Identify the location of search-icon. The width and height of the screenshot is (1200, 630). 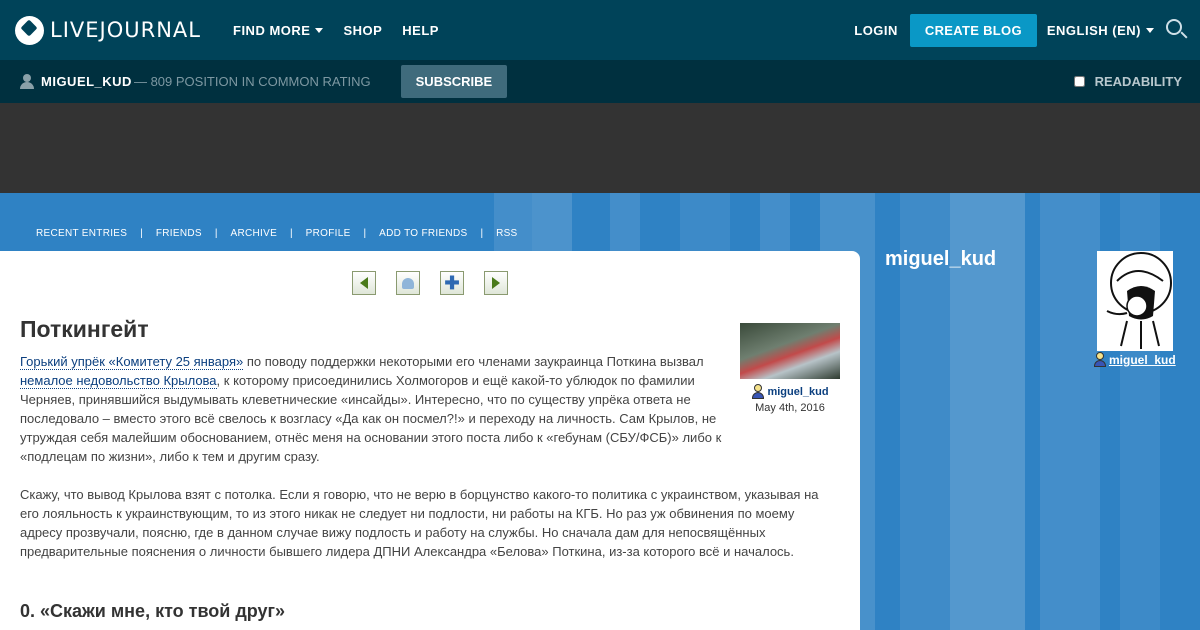
(1177, 30).